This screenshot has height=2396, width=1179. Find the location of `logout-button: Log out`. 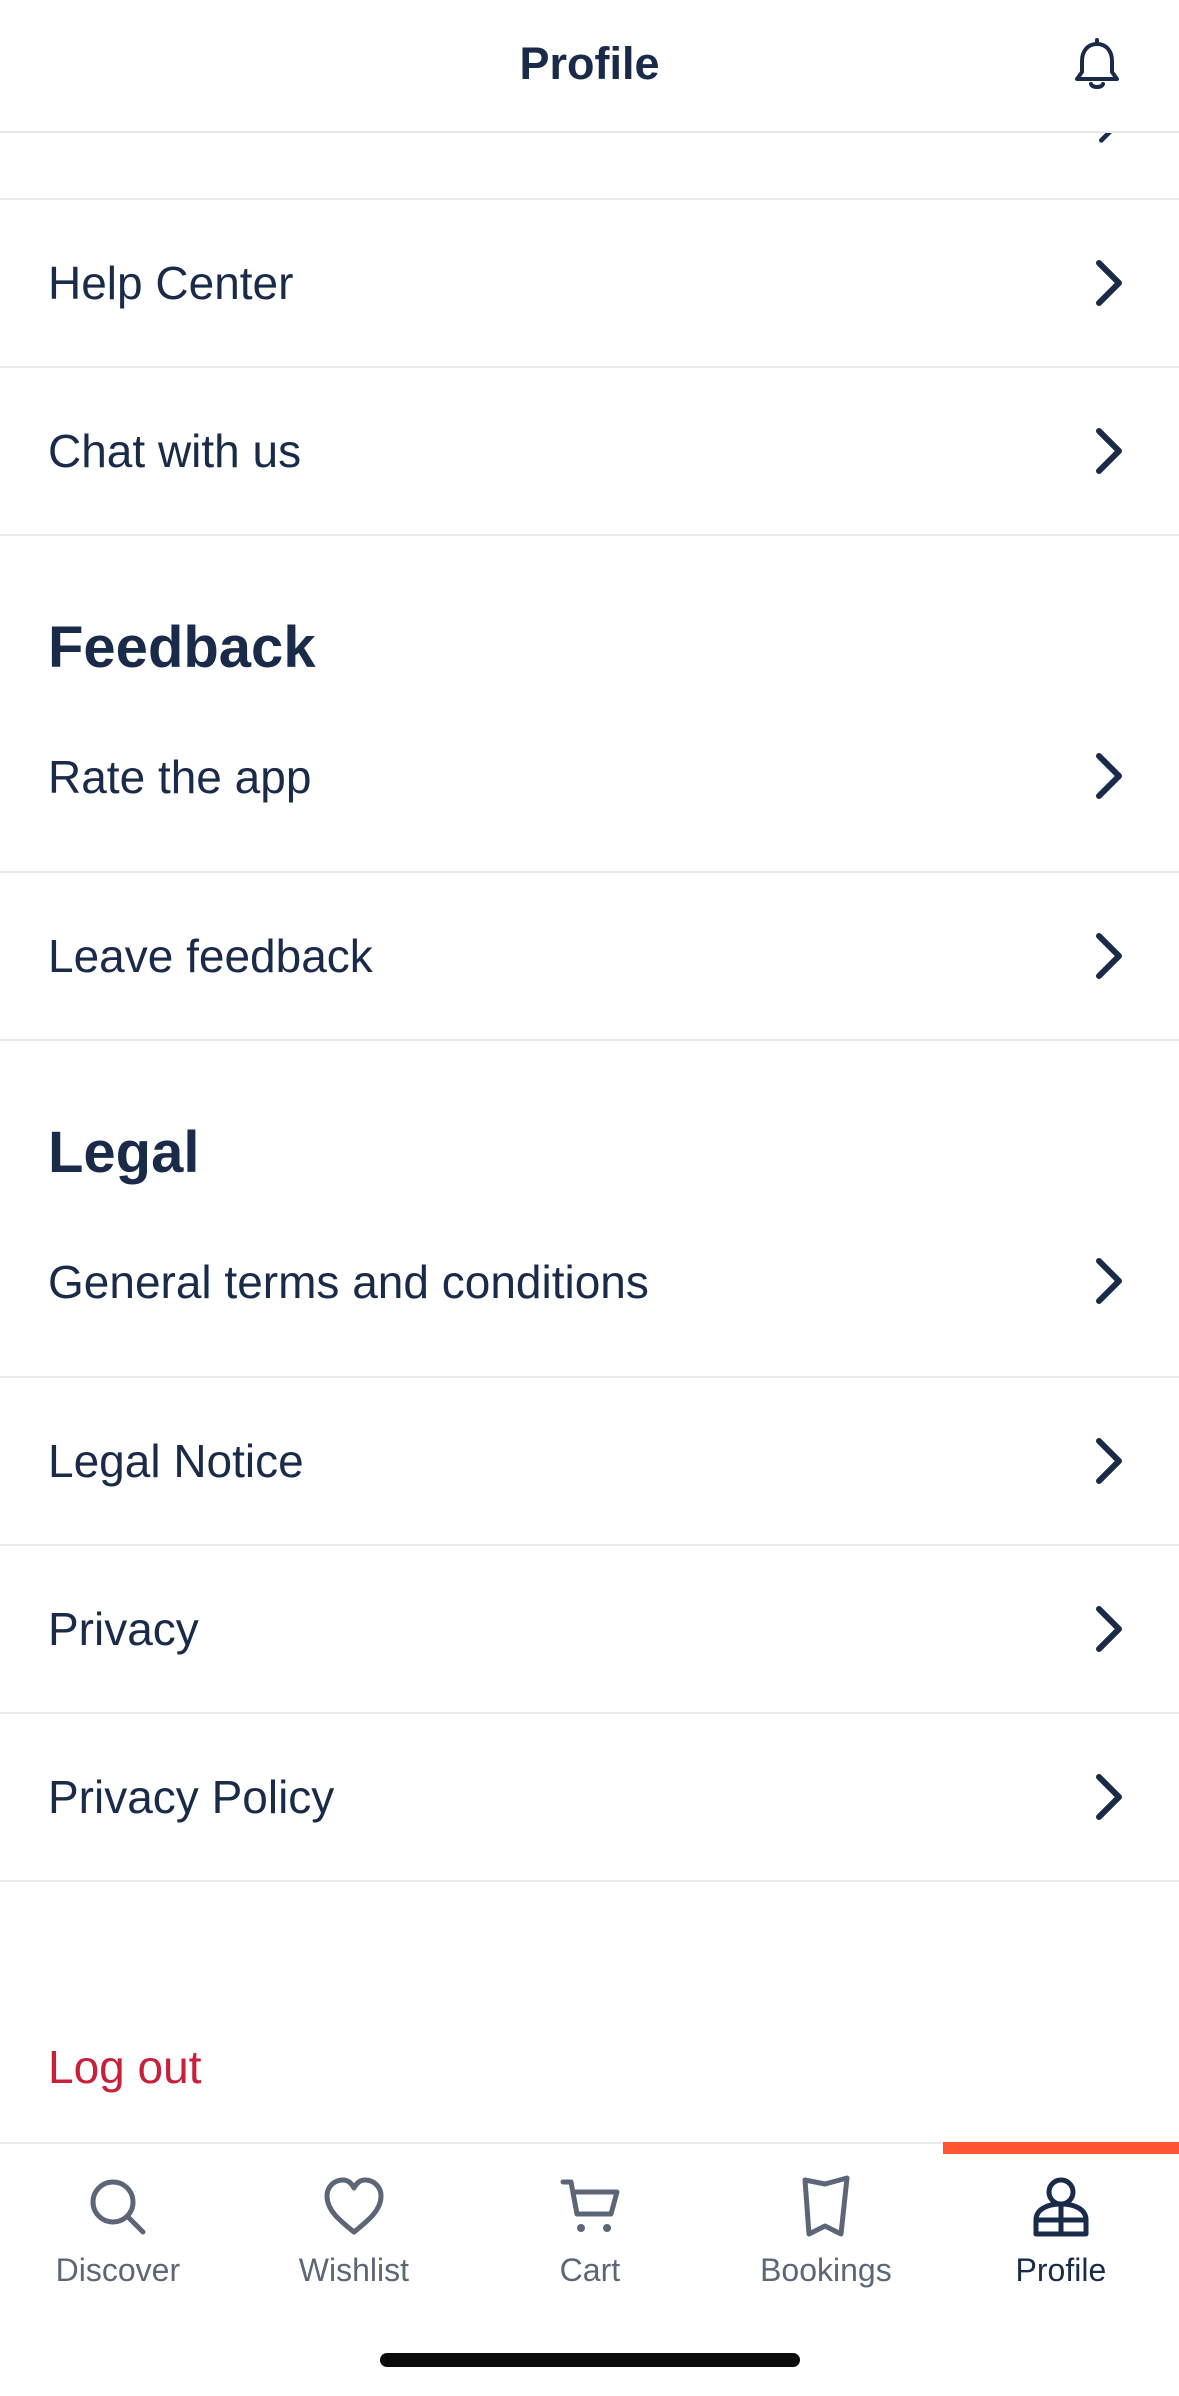

logout-button: Log out is located at coordinates (124, 2067).